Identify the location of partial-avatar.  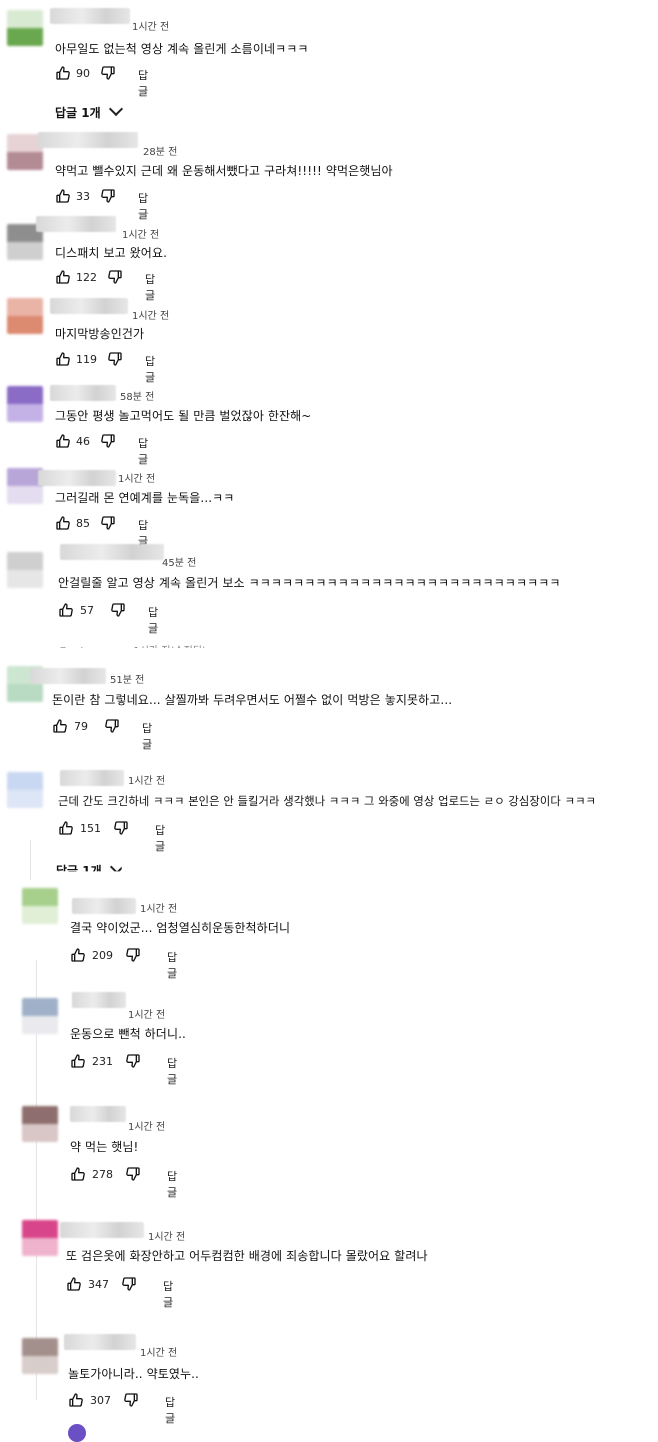
(77, 1433).